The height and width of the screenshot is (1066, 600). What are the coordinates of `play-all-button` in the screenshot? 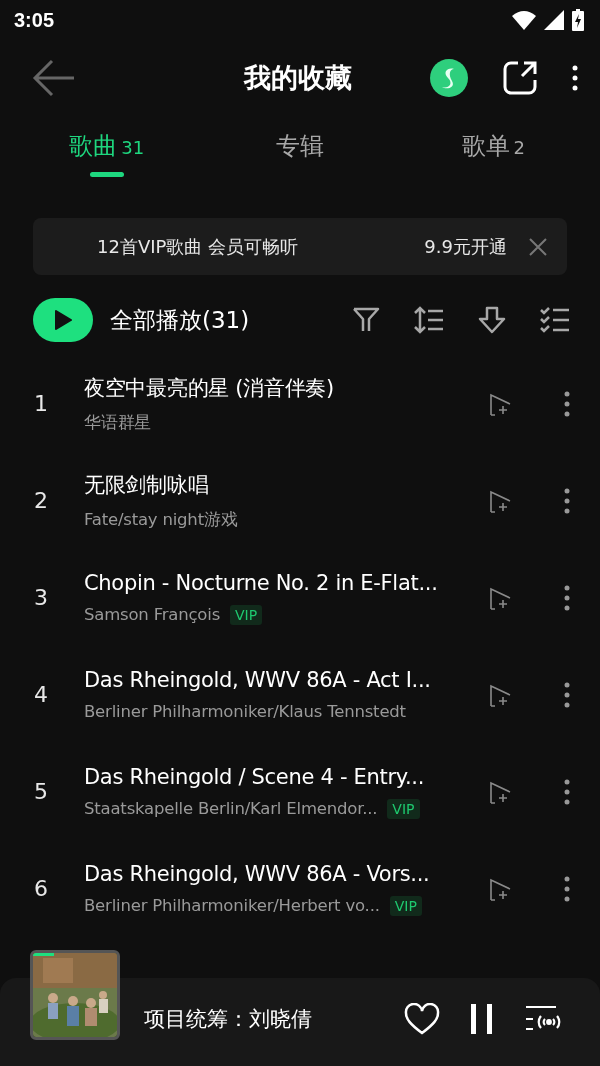 It's located at (63, 320).